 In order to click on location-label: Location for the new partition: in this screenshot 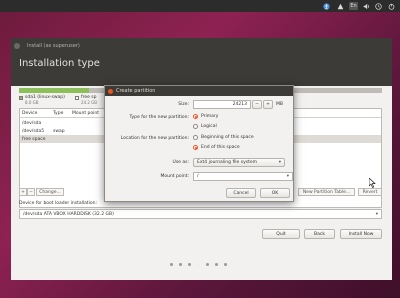, I will do `click(154, 138)`.